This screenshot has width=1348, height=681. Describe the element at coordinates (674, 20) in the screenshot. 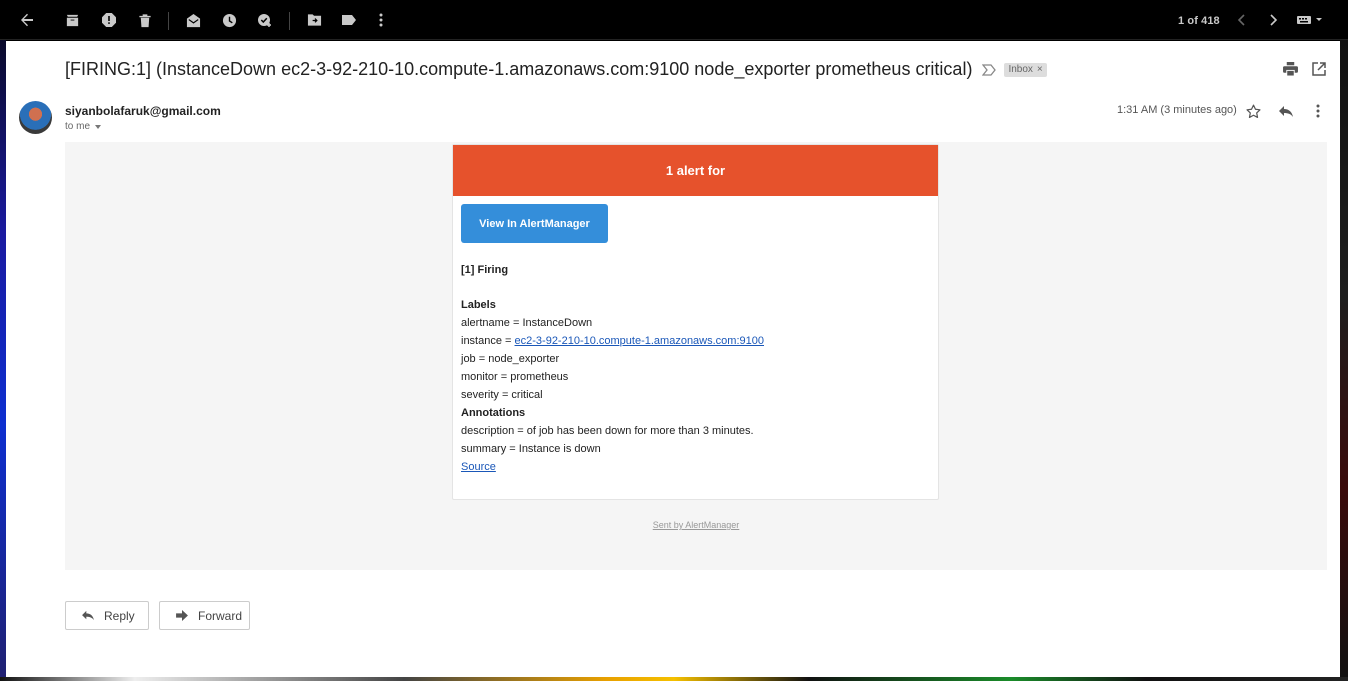

I see `mail-toolbar: 1 of 418` at that location.